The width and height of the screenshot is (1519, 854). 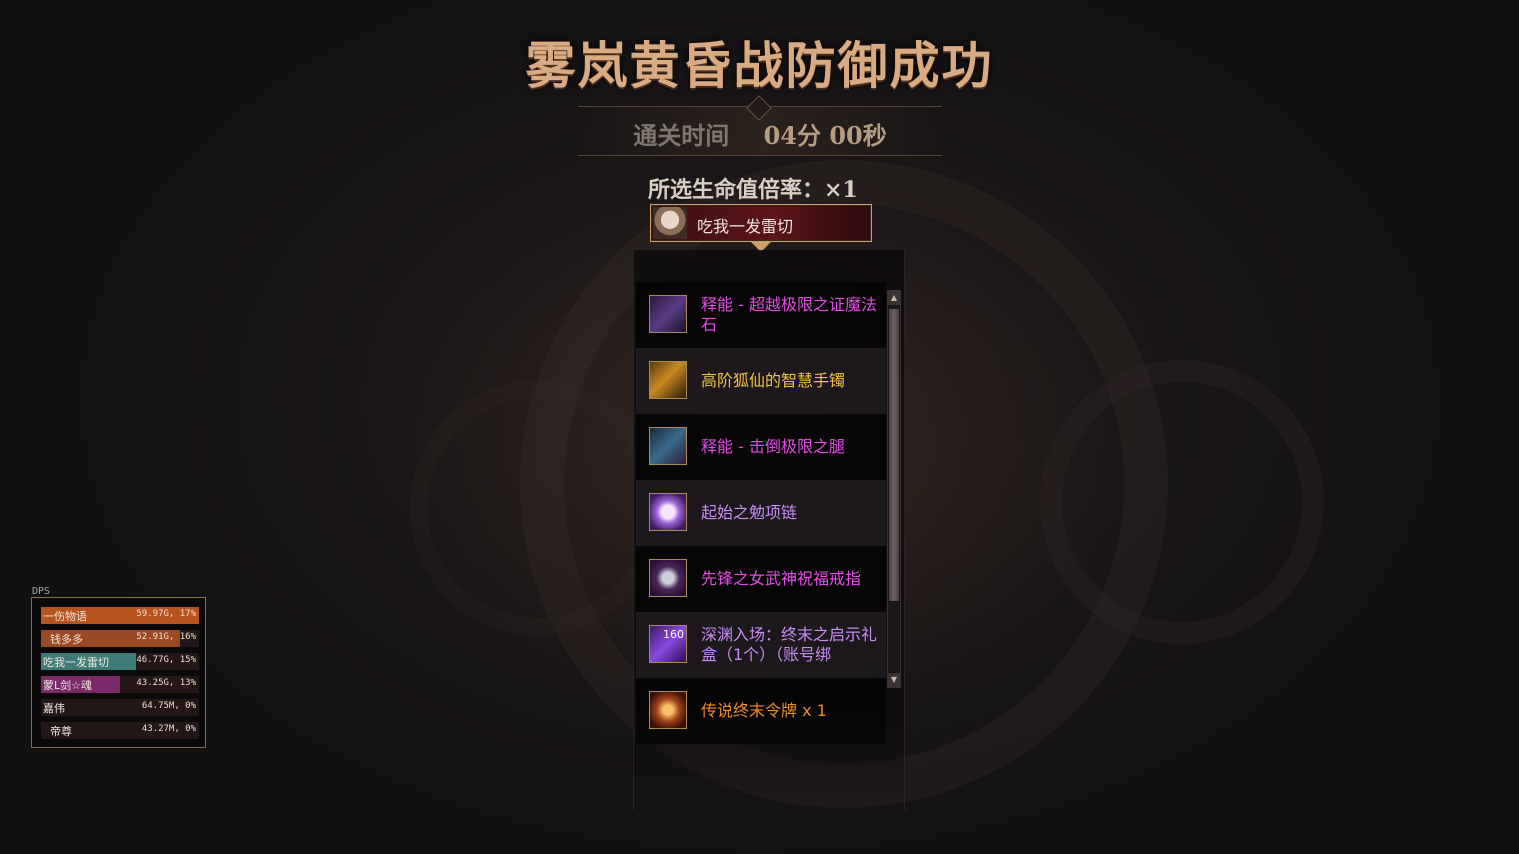 I want to click on reward-item: 释能 - 击倒极限之腿, so click(x=761, y=447).